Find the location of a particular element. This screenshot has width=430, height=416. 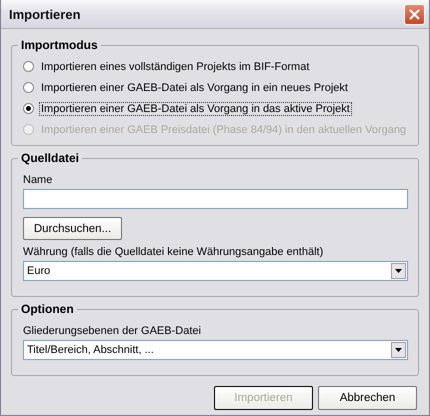

radio-label: Importieren einer GAEB-Datei als Vorgang in das aktive Projekt is located at coordinates (195, 109).